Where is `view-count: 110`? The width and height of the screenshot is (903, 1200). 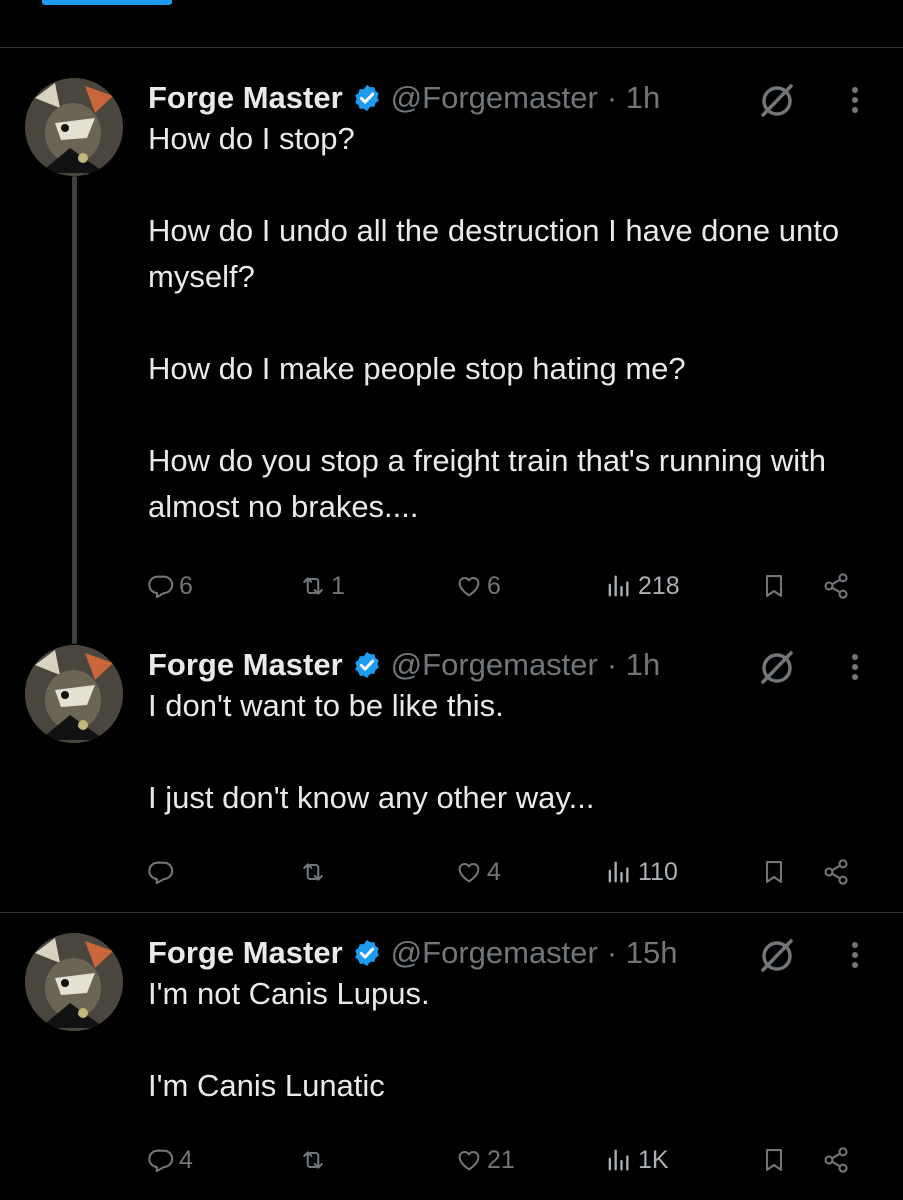 view-count: 110 is located at coordinates (658, 871).